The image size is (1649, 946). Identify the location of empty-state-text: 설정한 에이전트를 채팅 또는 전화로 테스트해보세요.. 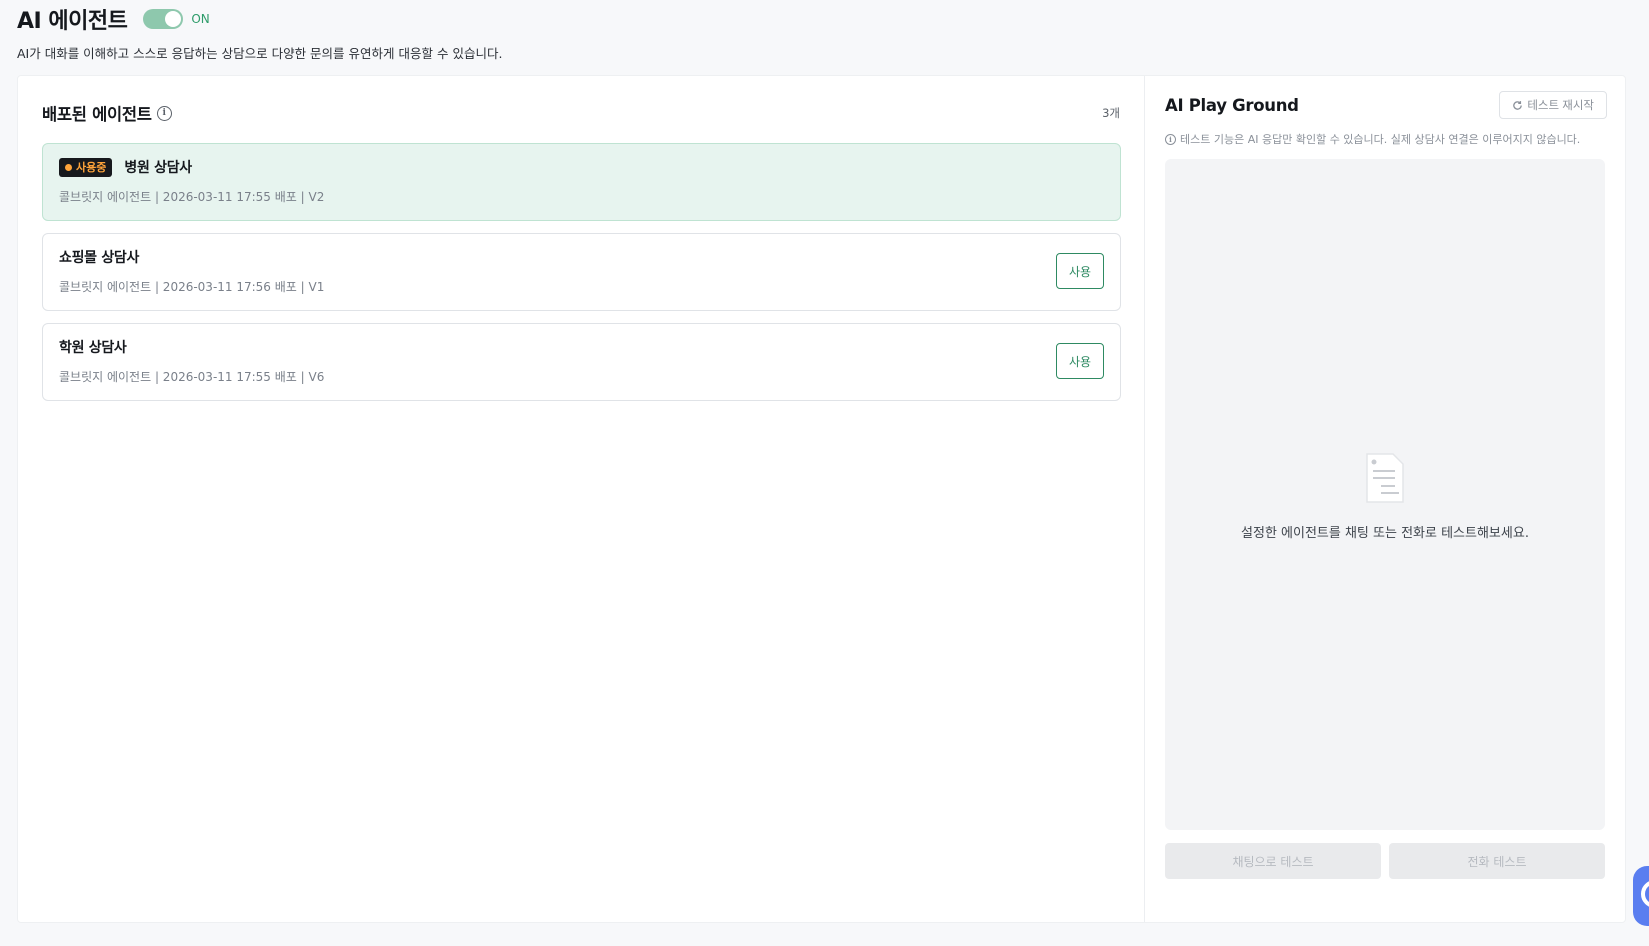
(1385, 533).